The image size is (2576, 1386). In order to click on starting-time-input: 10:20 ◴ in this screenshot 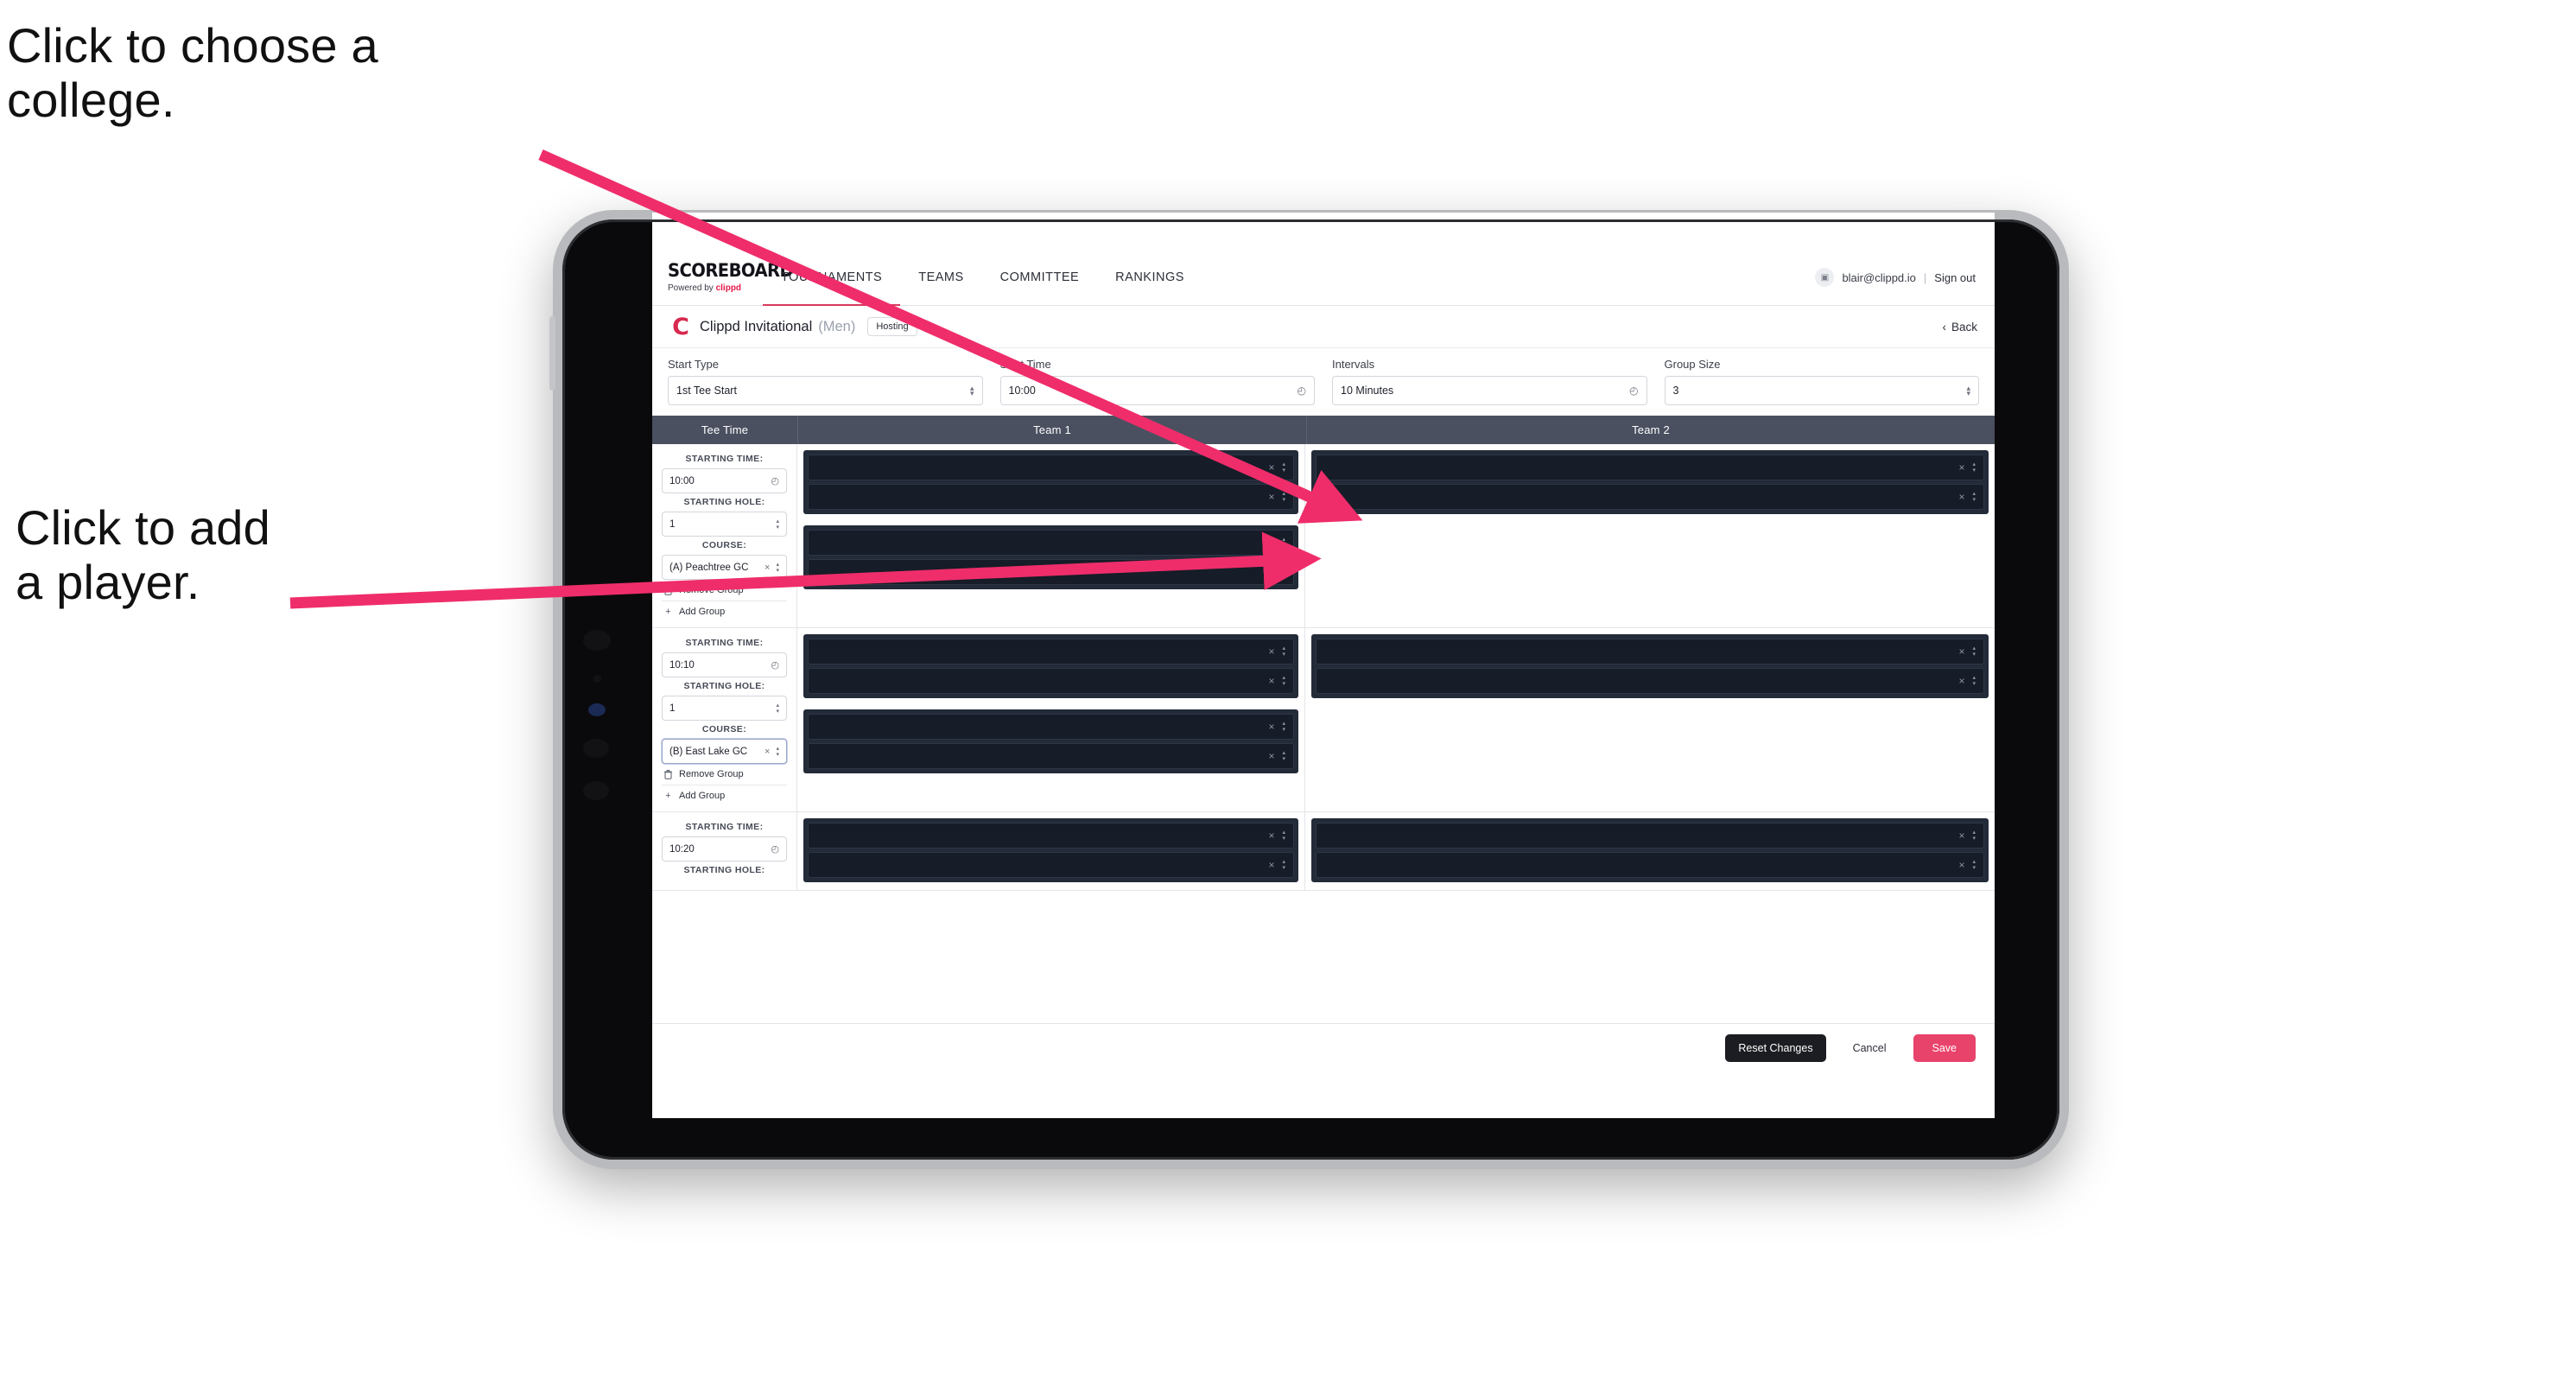, I will do `click(724, 848)`.